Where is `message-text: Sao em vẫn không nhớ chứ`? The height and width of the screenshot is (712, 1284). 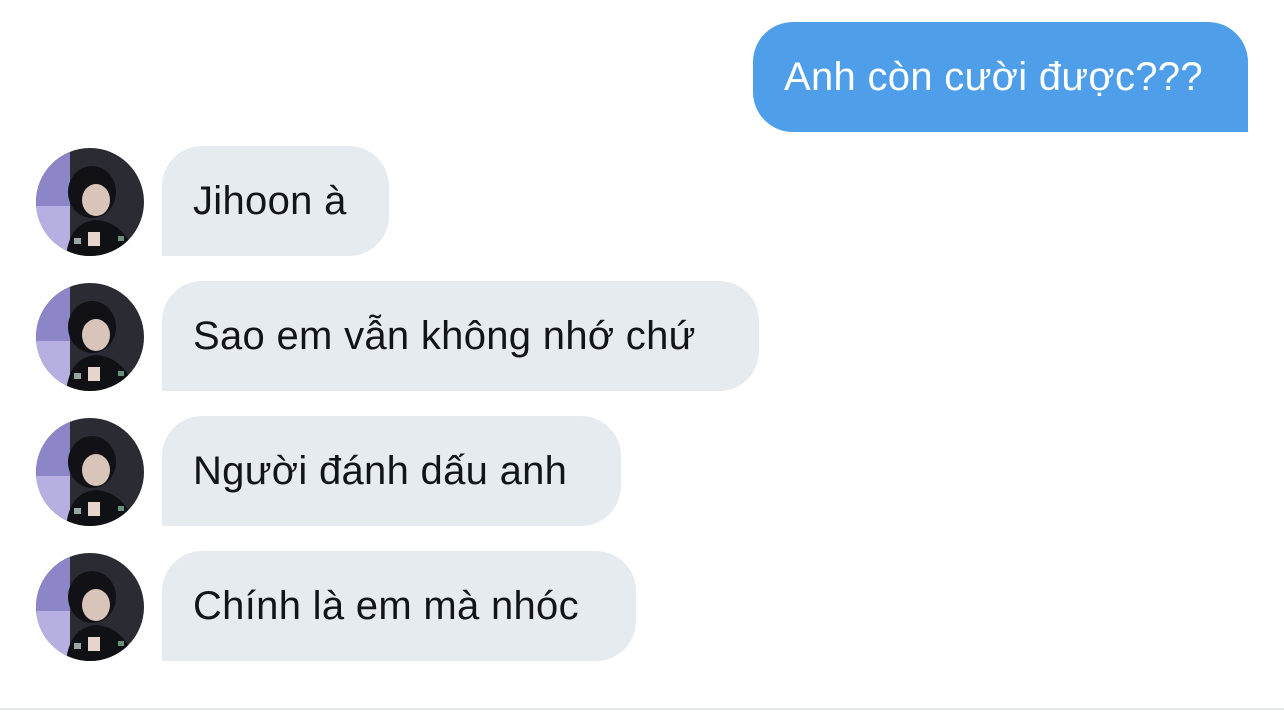
message-text: Sao em vẫn không nhớ chứ is located at coordinates (444, 335).